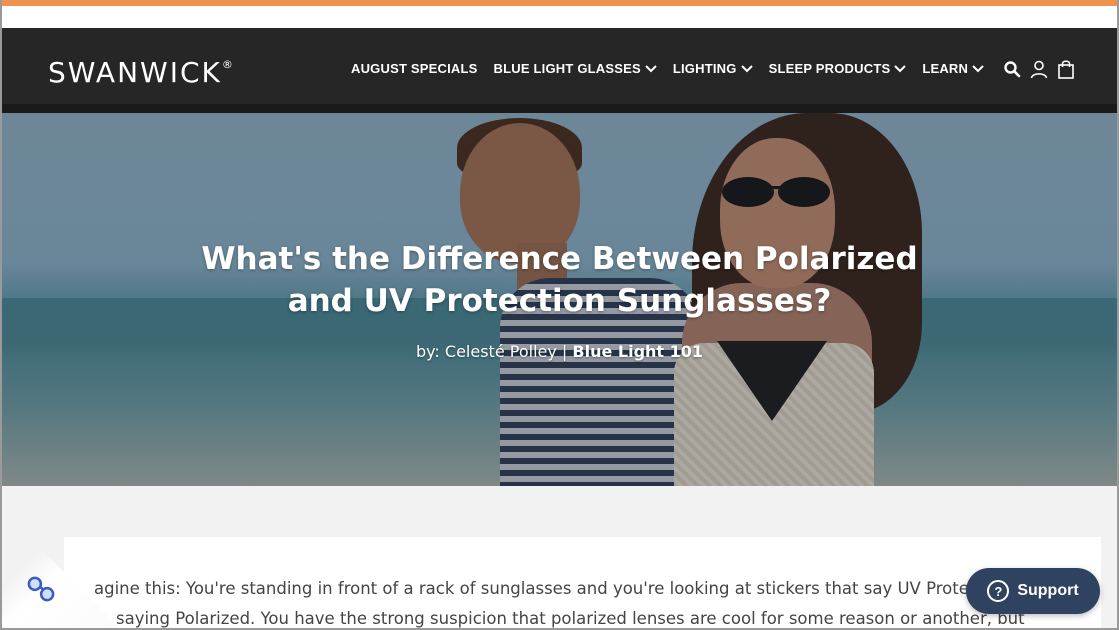  I want to click on nav-item-sleep-products: SLEEP PRODUCTS, so click(838, 68).